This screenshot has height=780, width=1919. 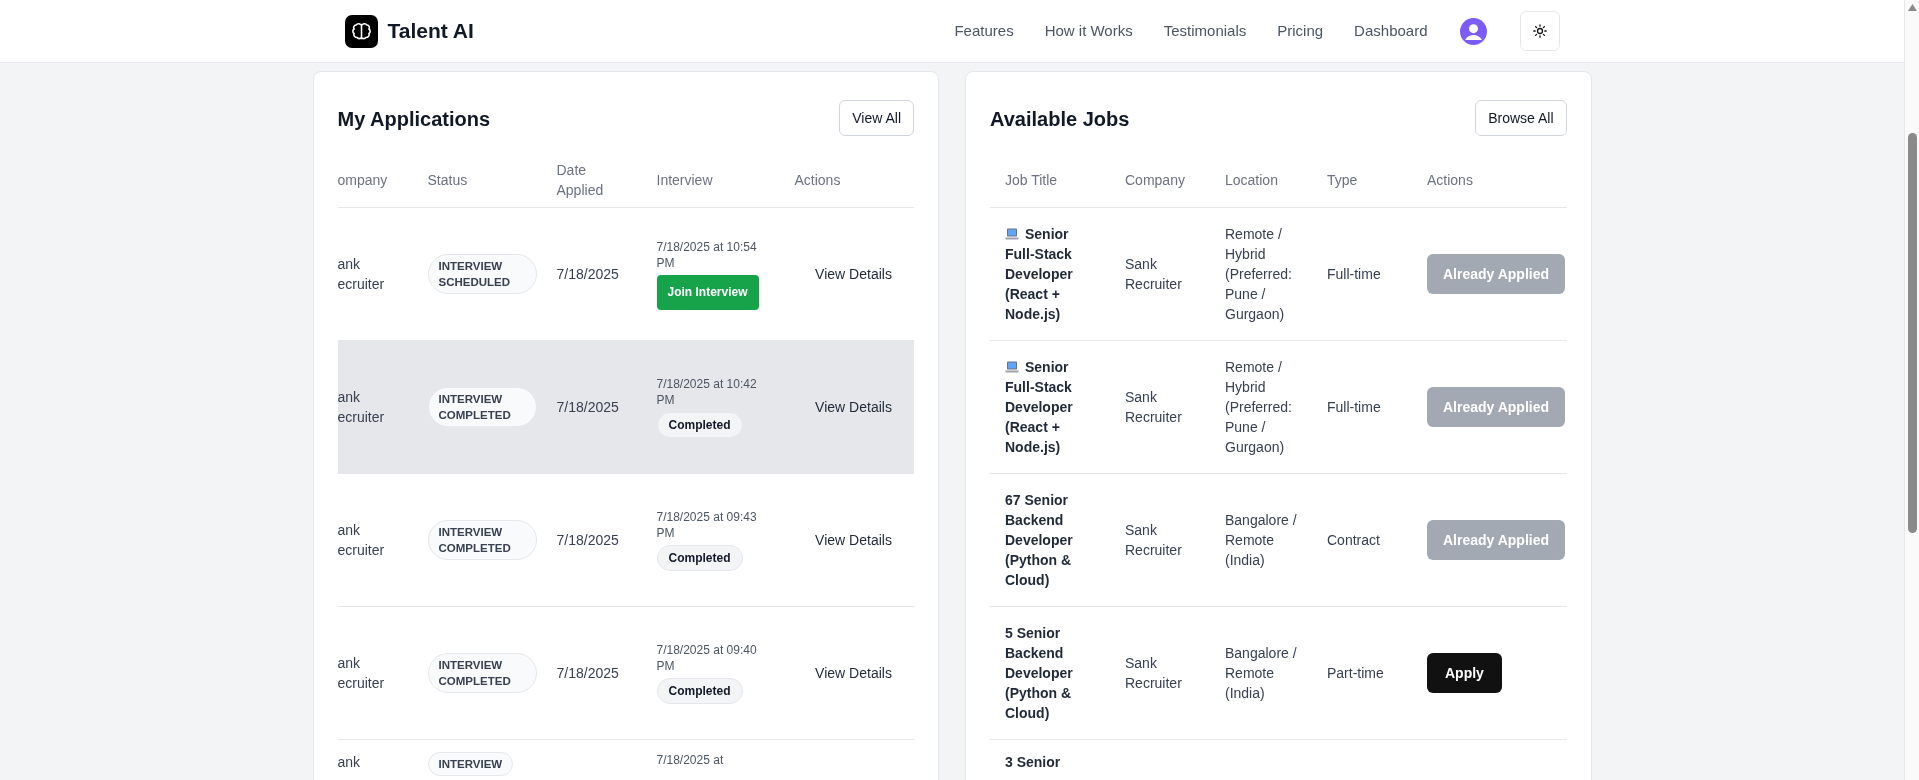 I want to click on theme-toggle-button, so click(x=1539, y=31).